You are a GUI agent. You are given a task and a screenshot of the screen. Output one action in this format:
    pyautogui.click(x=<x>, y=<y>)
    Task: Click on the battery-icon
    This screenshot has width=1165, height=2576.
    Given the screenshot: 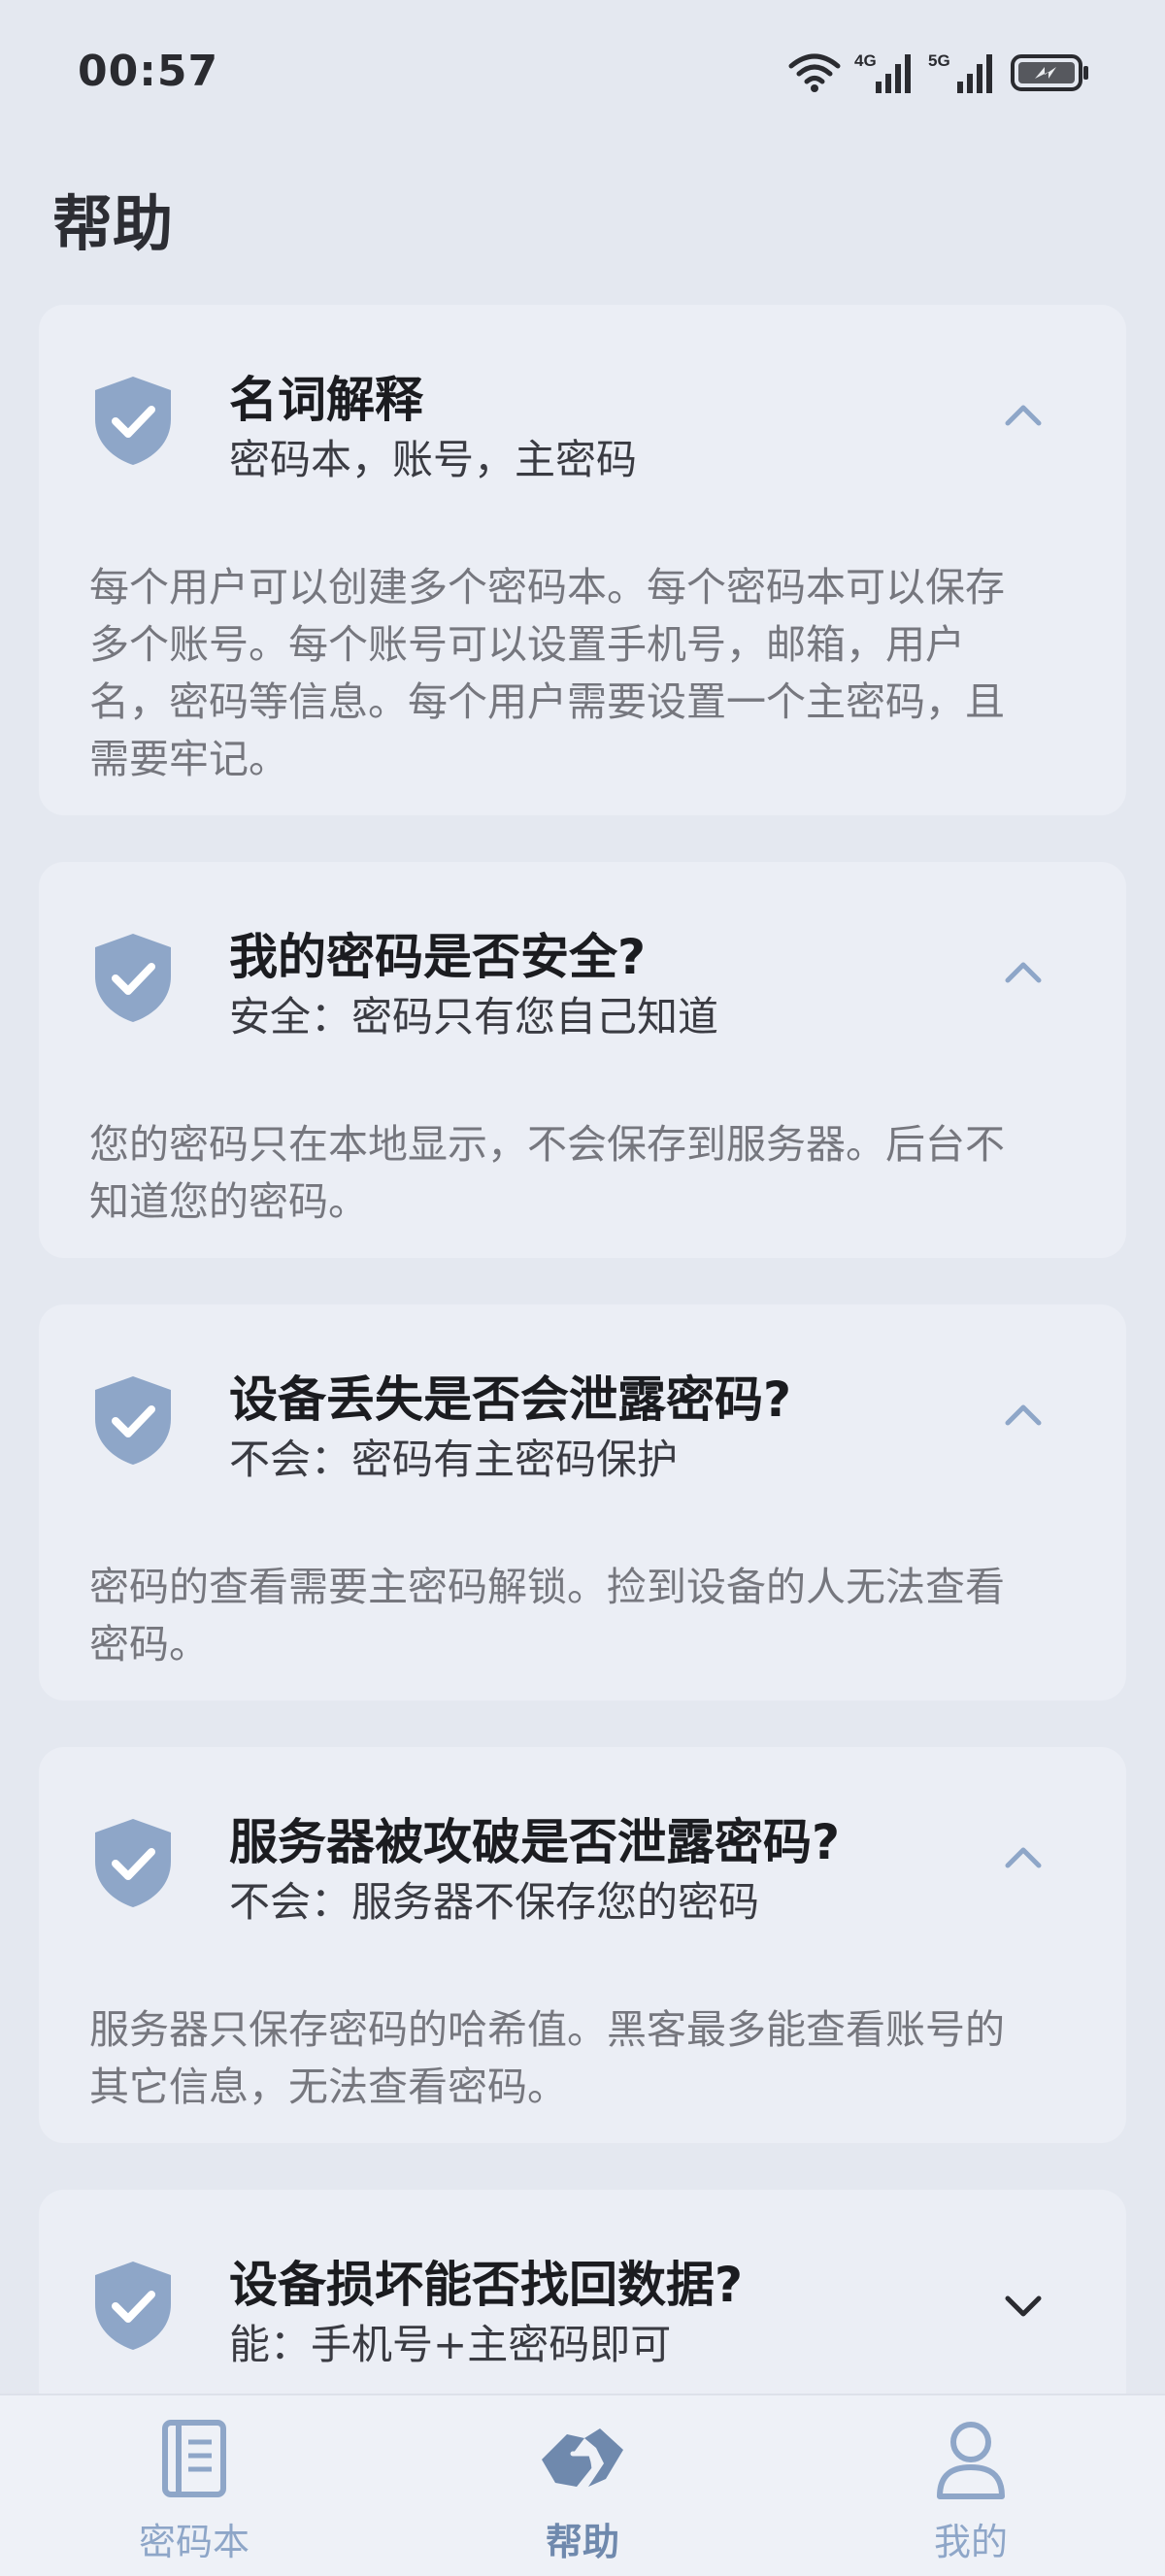 What is the action you would take?
    pyautogui.click(x=1049, y=72)
    